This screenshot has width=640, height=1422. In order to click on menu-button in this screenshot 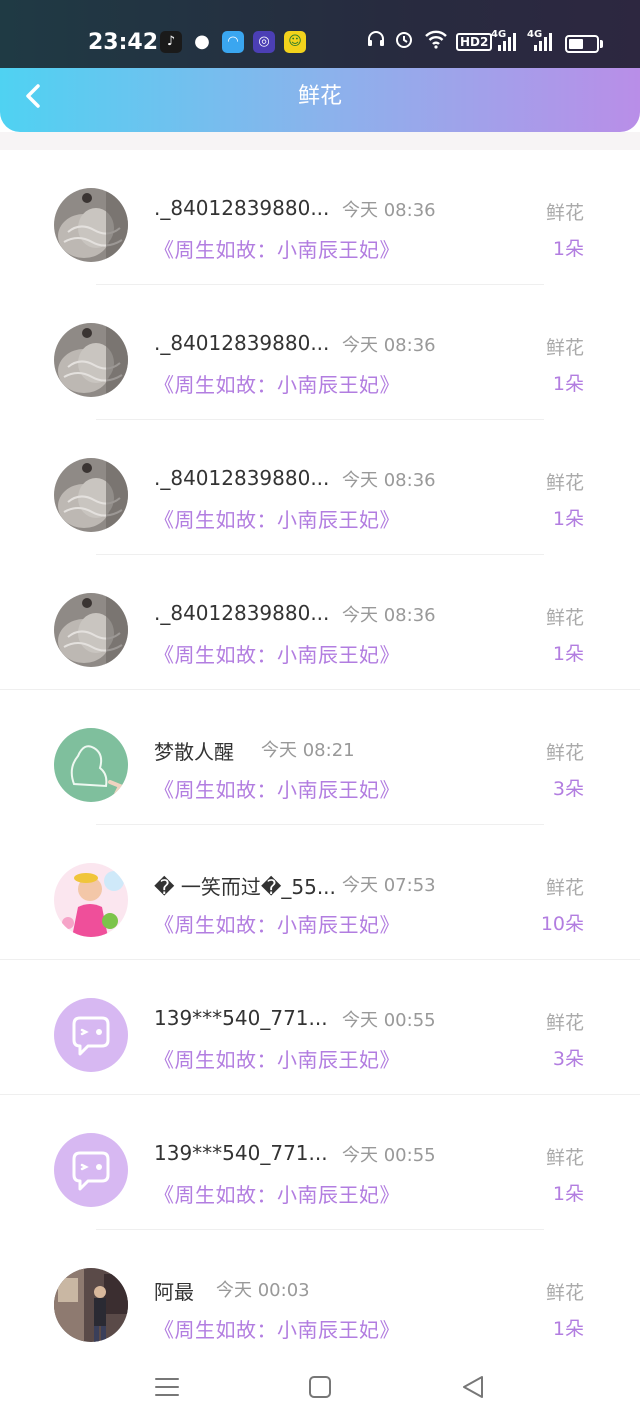, I will do `click(167, 1387)`.